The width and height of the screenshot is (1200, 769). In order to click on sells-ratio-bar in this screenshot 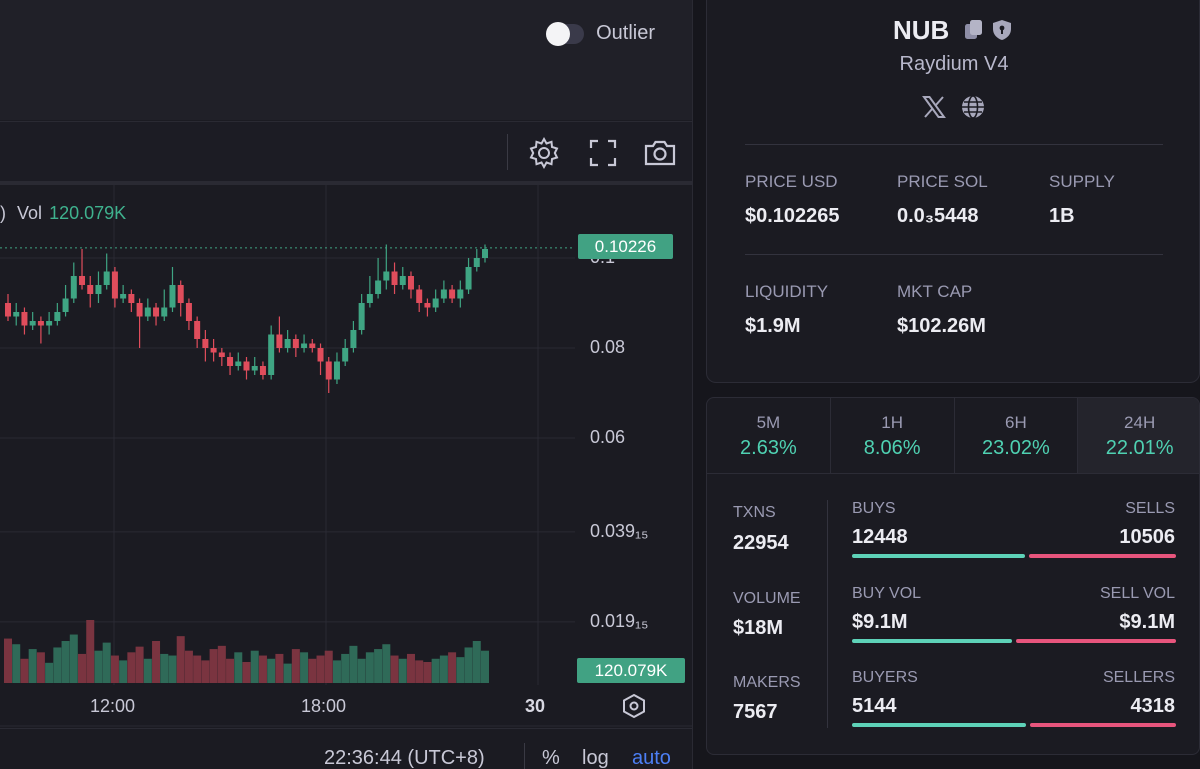, I will do `click(1102, 556)`.